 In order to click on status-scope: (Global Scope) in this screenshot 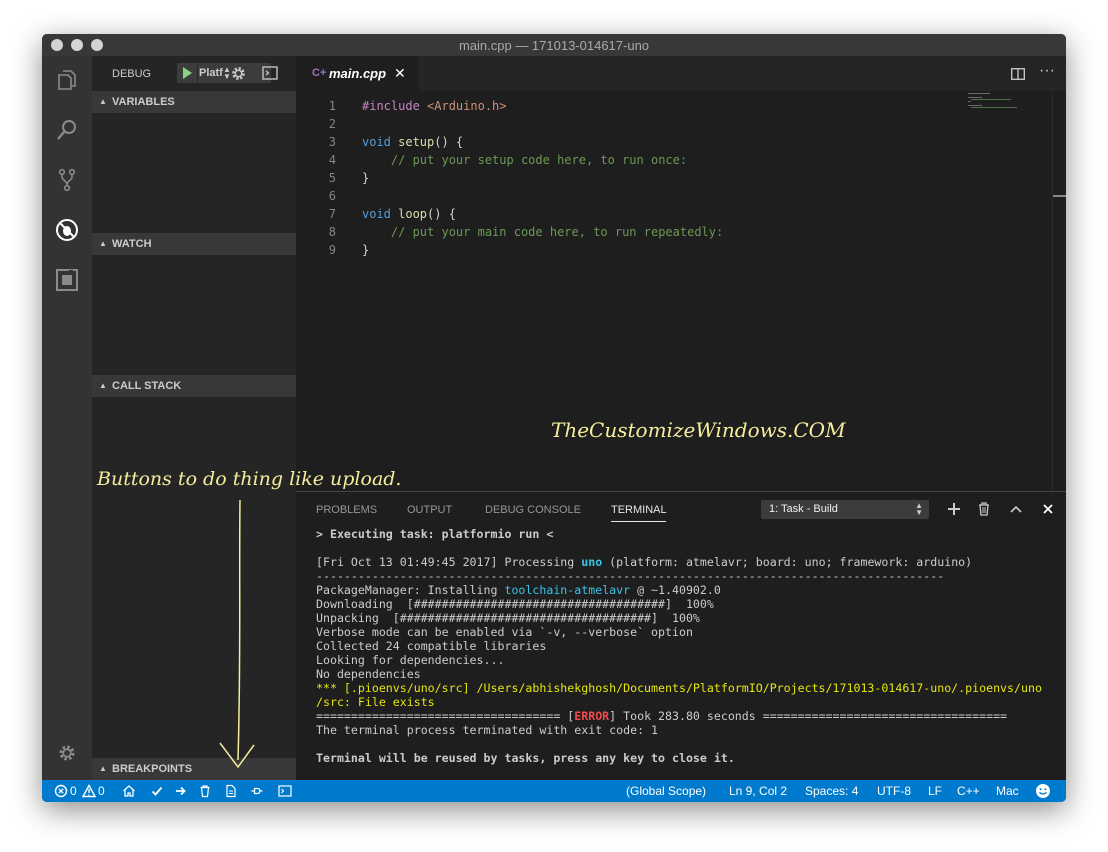, I will do `click(666, 791)`.